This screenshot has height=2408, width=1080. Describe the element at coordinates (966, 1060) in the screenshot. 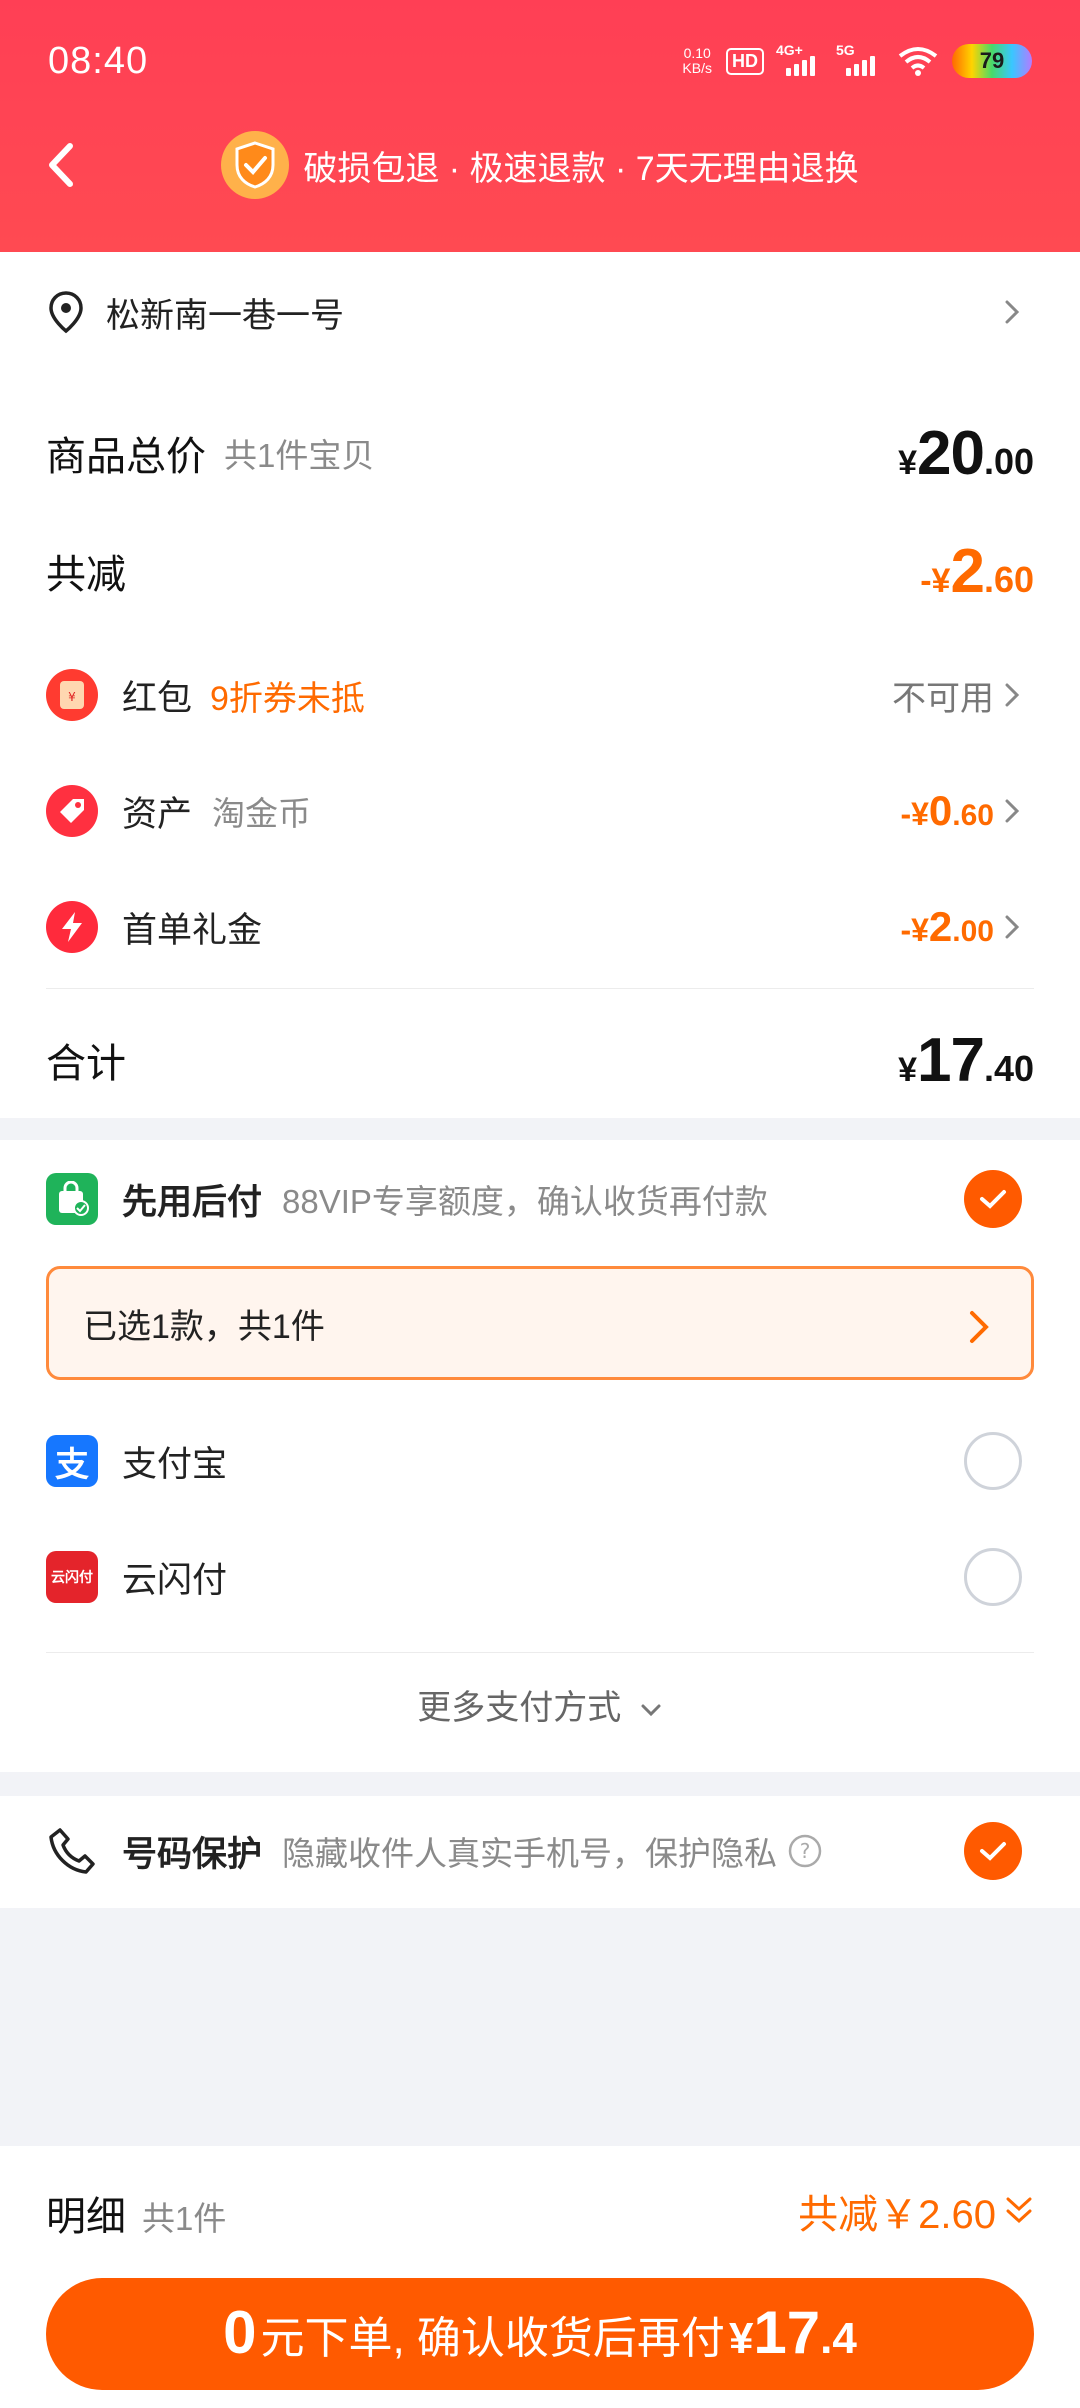

I see `total-price: ¥17.40` at that location.